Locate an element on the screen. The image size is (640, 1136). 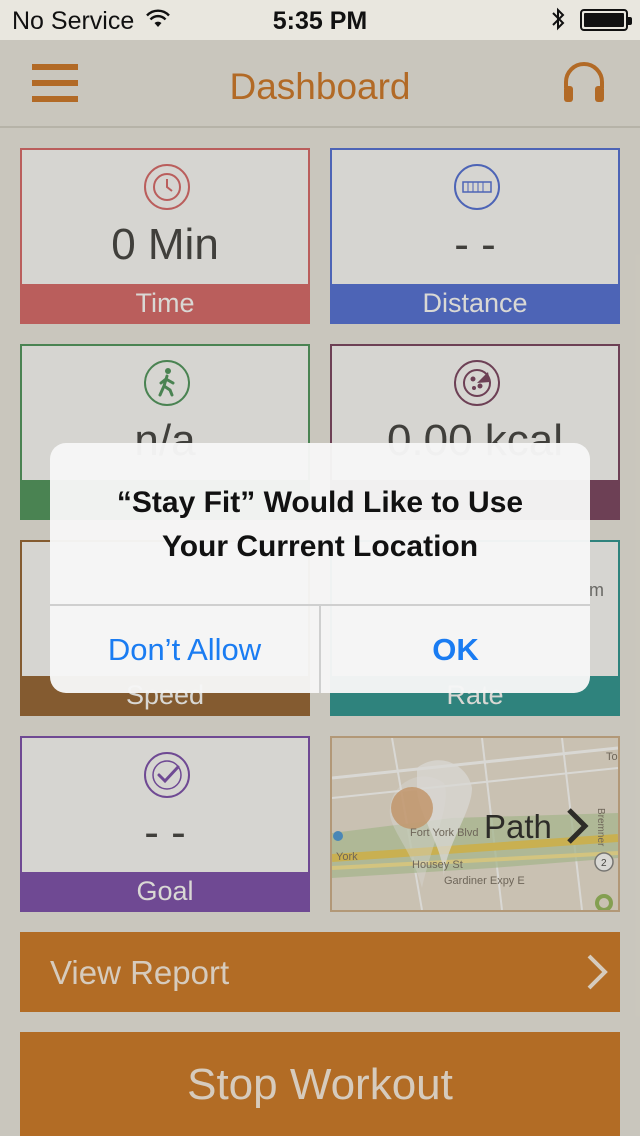
status-bar: No Service 5:35 PM is located at coordinates (320, 20).